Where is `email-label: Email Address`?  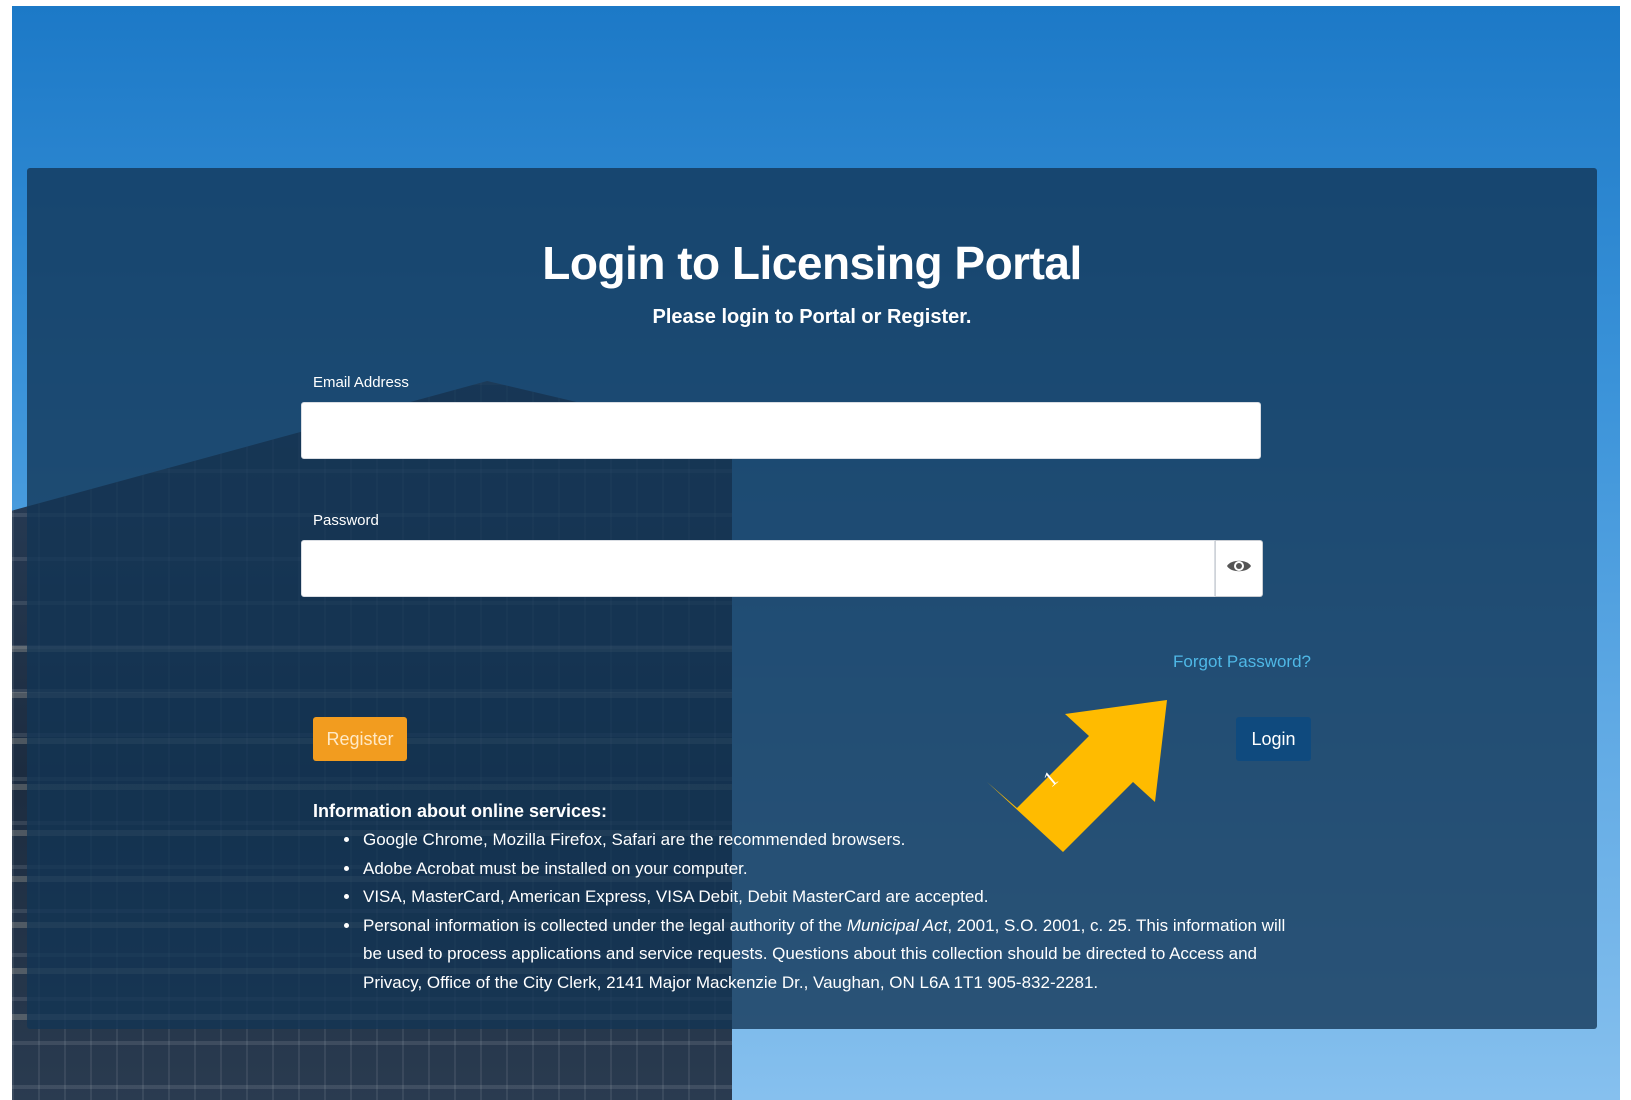 email-label: Email Address is located at coordinates (361, 382).